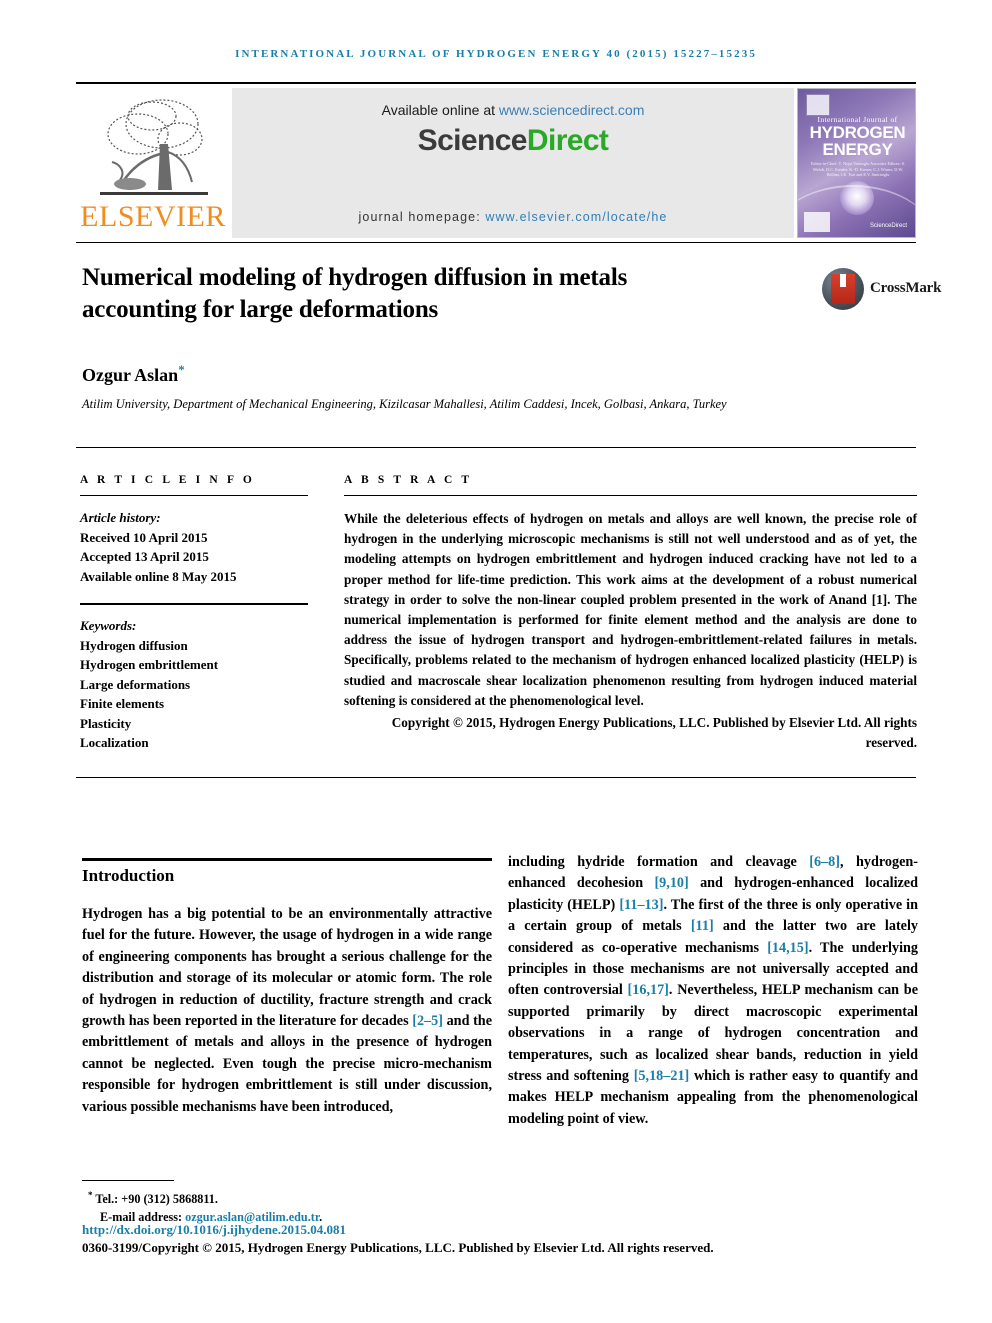  What do you see at coordinates (128, 875) in the screenshot?
I see `introduction-heading: Introduction` at bounding box center [128, 875].